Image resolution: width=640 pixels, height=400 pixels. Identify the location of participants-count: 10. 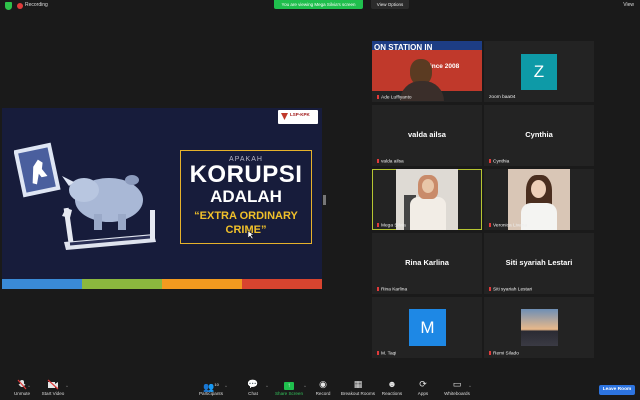
(216, 384).